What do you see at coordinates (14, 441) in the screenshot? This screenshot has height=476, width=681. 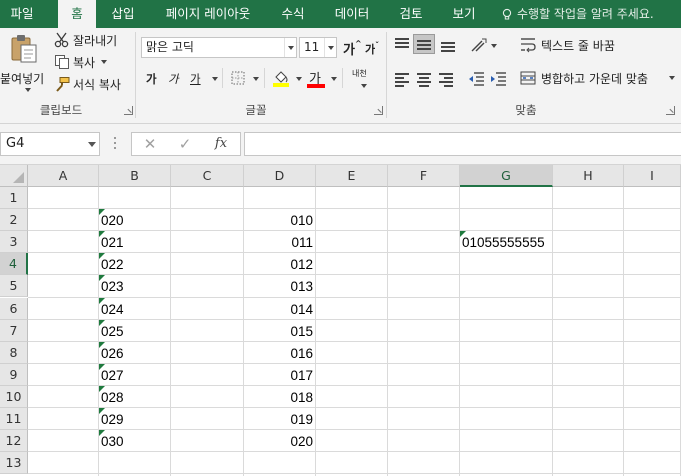 I see `row-header-12: 12` at bounding box center [14, 441].